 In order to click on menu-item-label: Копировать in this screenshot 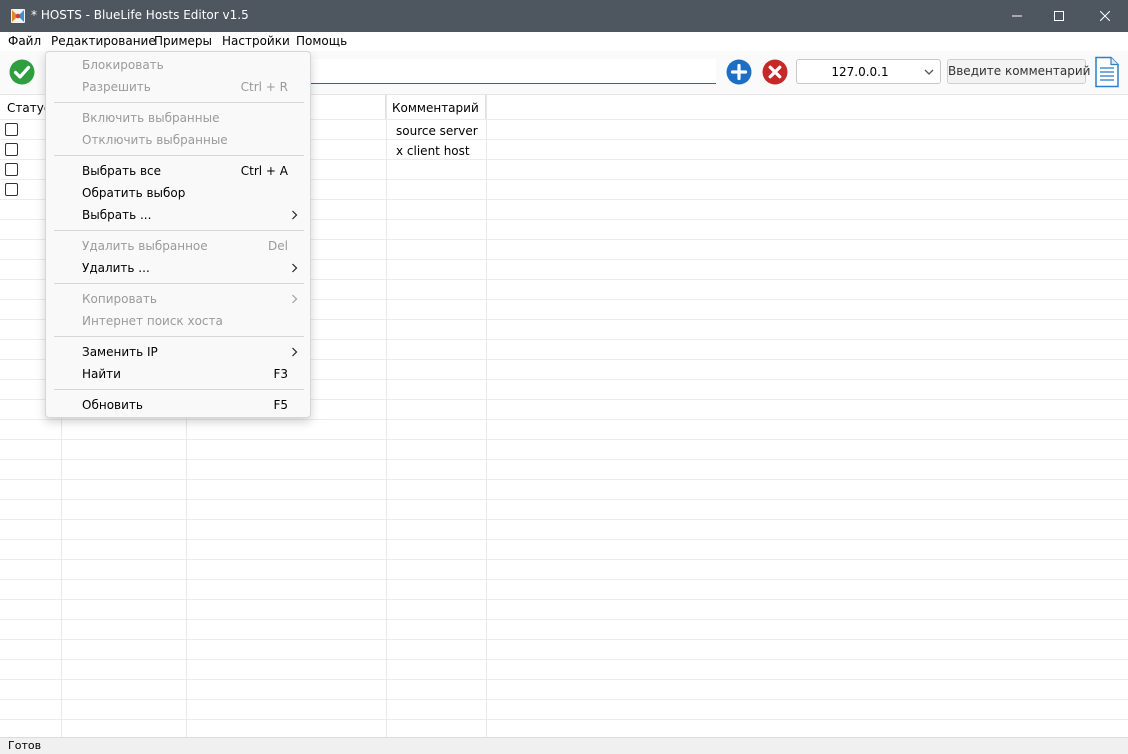, I will do `click(119, 299)`.